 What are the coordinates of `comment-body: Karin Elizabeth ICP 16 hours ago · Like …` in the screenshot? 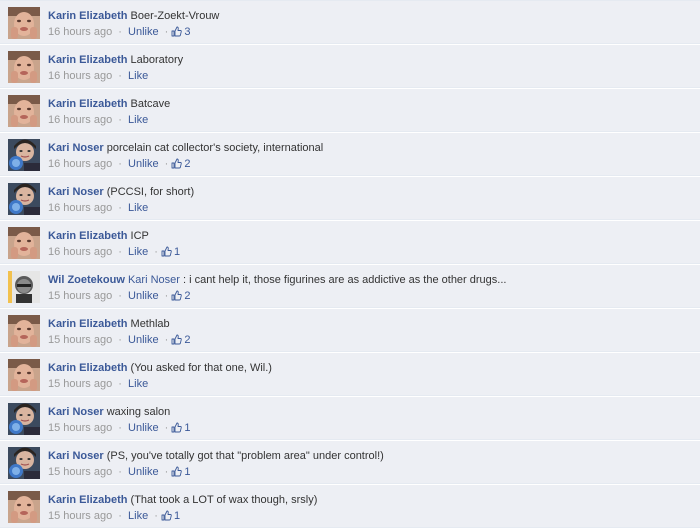 It's located at (371, 244).